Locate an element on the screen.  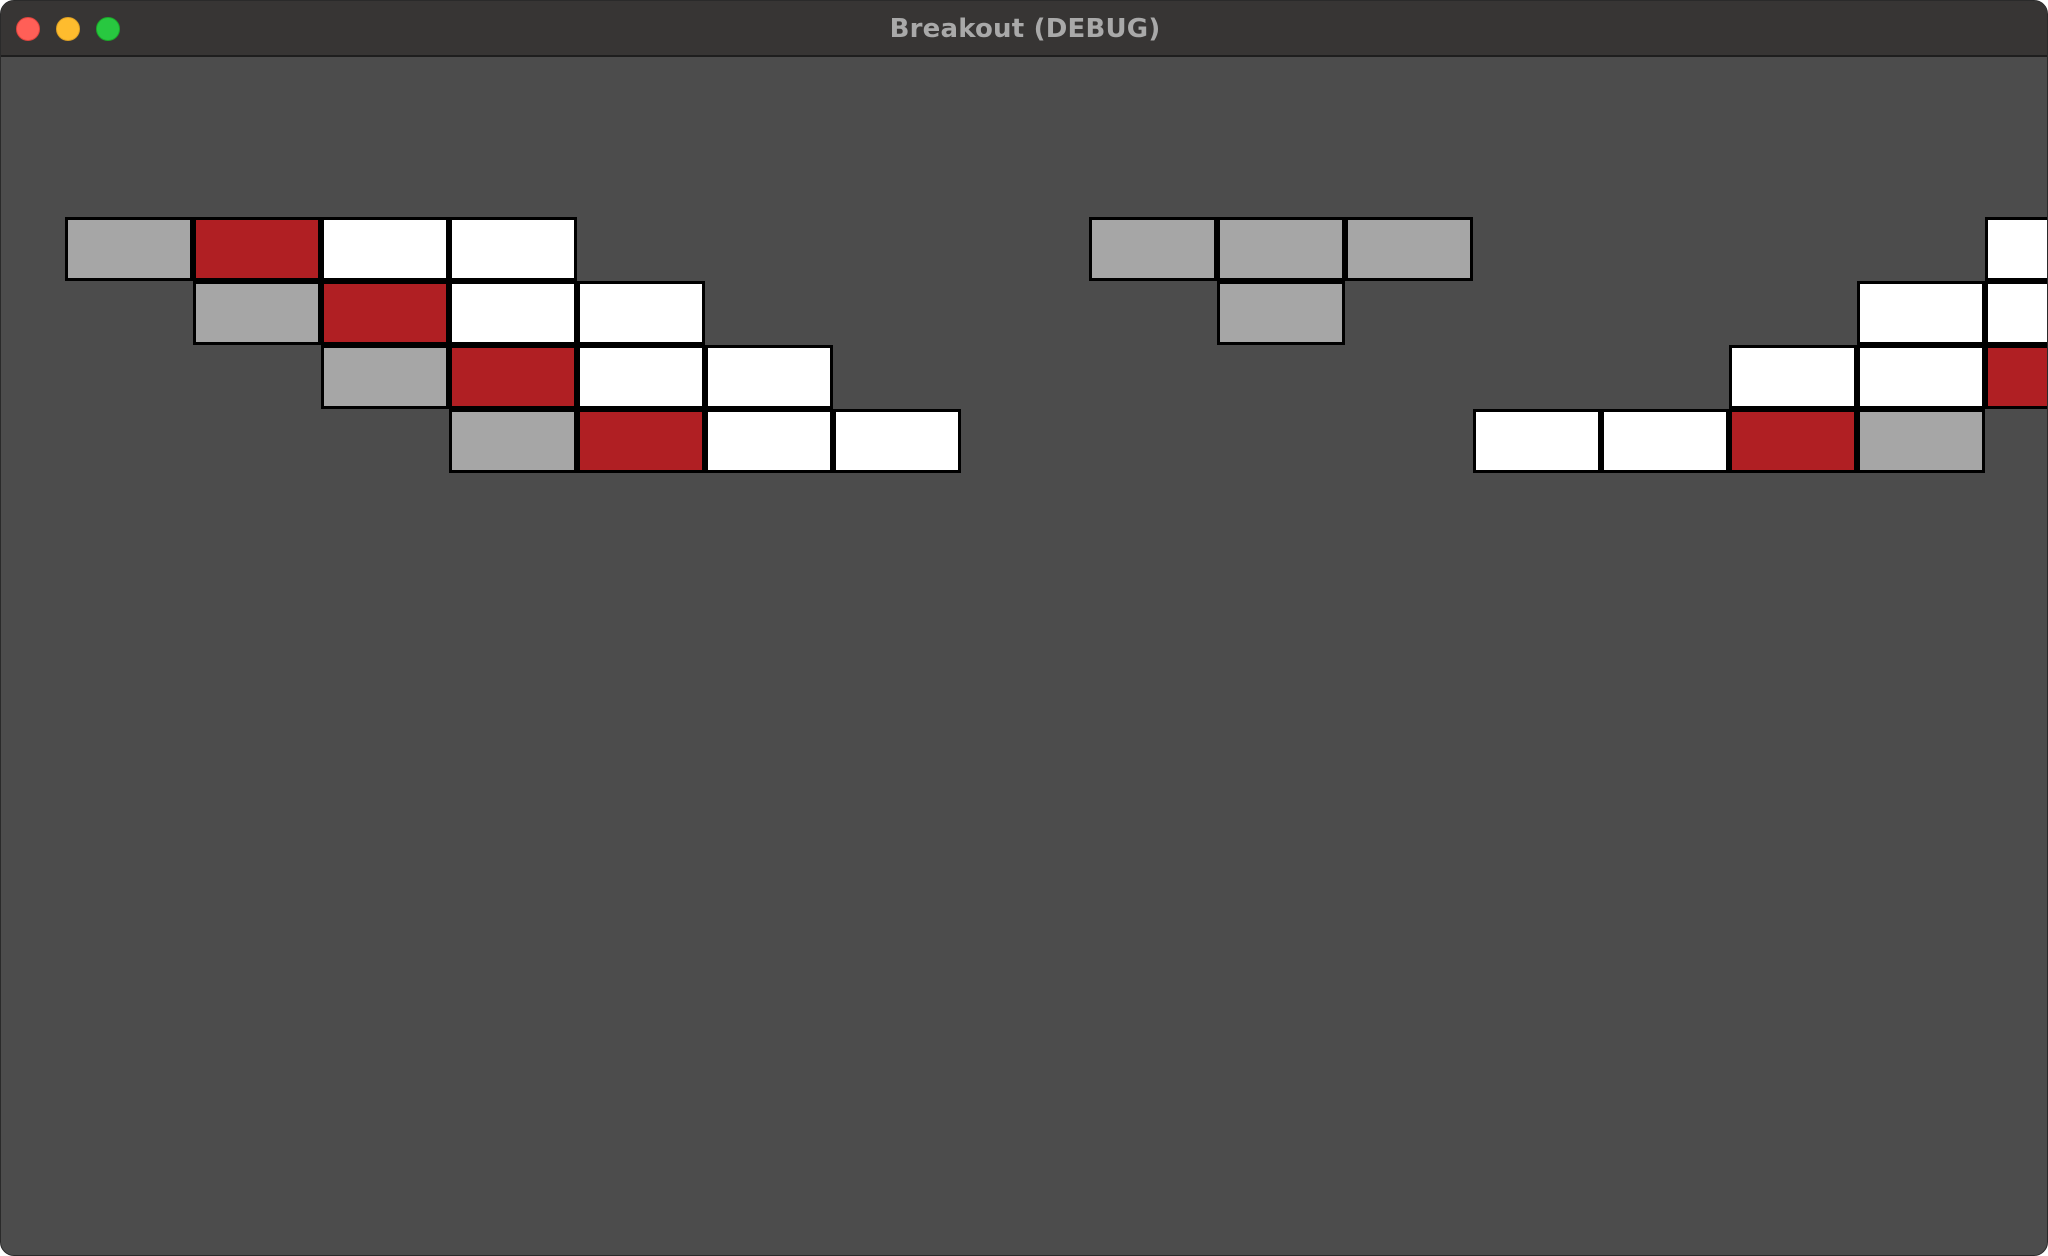
window-title: Breakout (DEBUG) is located at coordinates (1025, 29).